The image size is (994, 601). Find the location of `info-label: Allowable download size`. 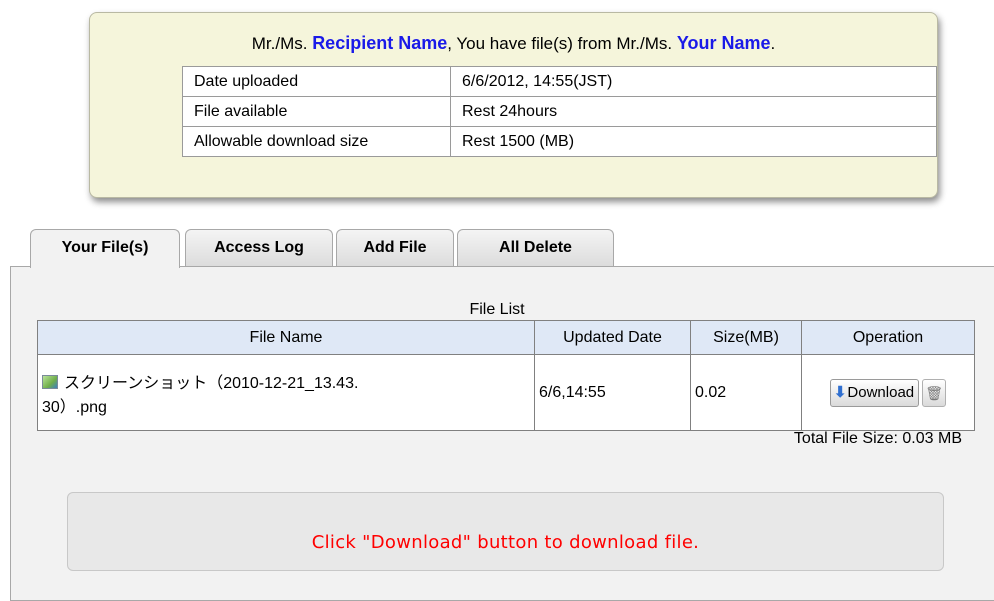

info-label: Allowable download size is located at coordinates (316, 141).